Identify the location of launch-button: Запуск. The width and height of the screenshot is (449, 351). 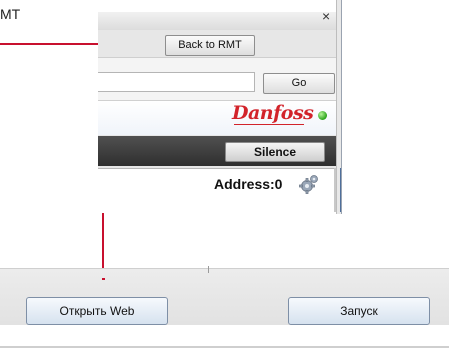
(359, 311).